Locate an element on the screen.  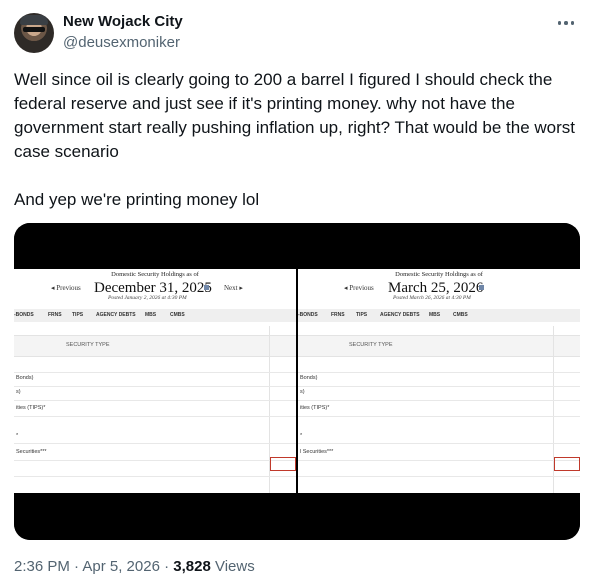
table-row: l Securities*** is located at coordinates (317, 452).